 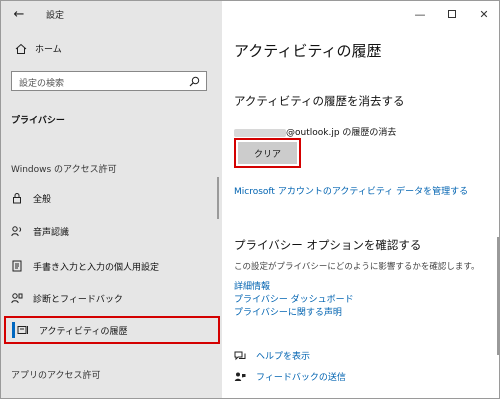 I want to click on sidebar-item-diagnostics: 診断とフィードバック, so click(x=109, y=298).